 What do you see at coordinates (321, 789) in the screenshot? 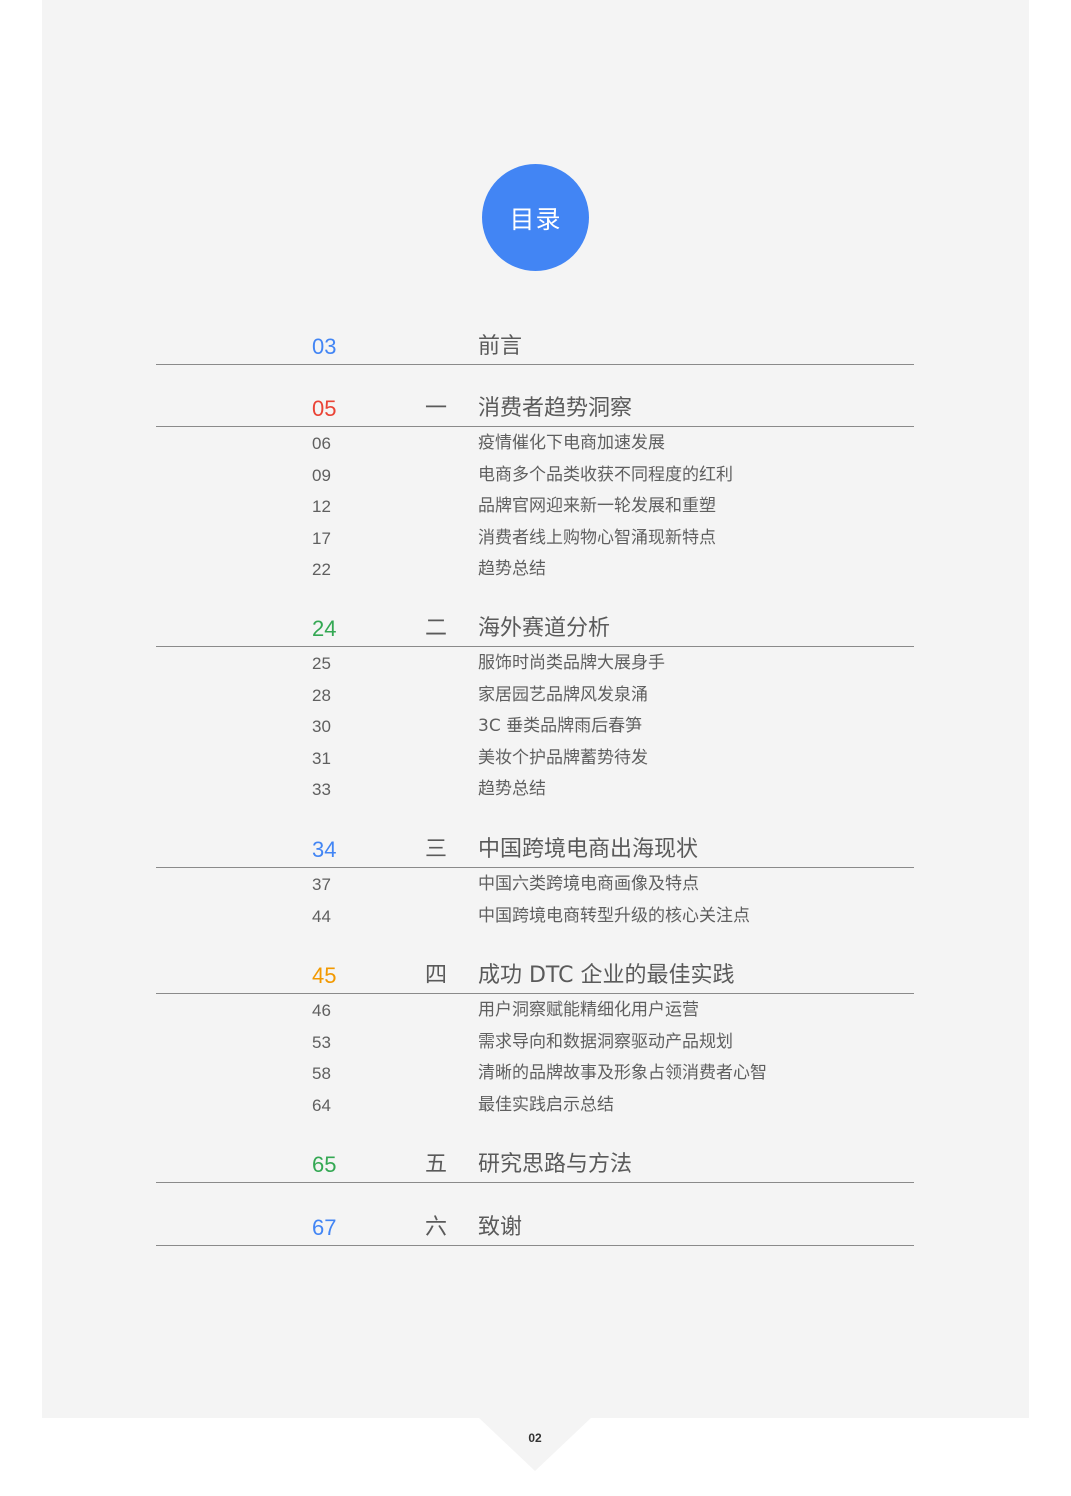
I see `item-page-number: 33` at bounding box center [321, 789].